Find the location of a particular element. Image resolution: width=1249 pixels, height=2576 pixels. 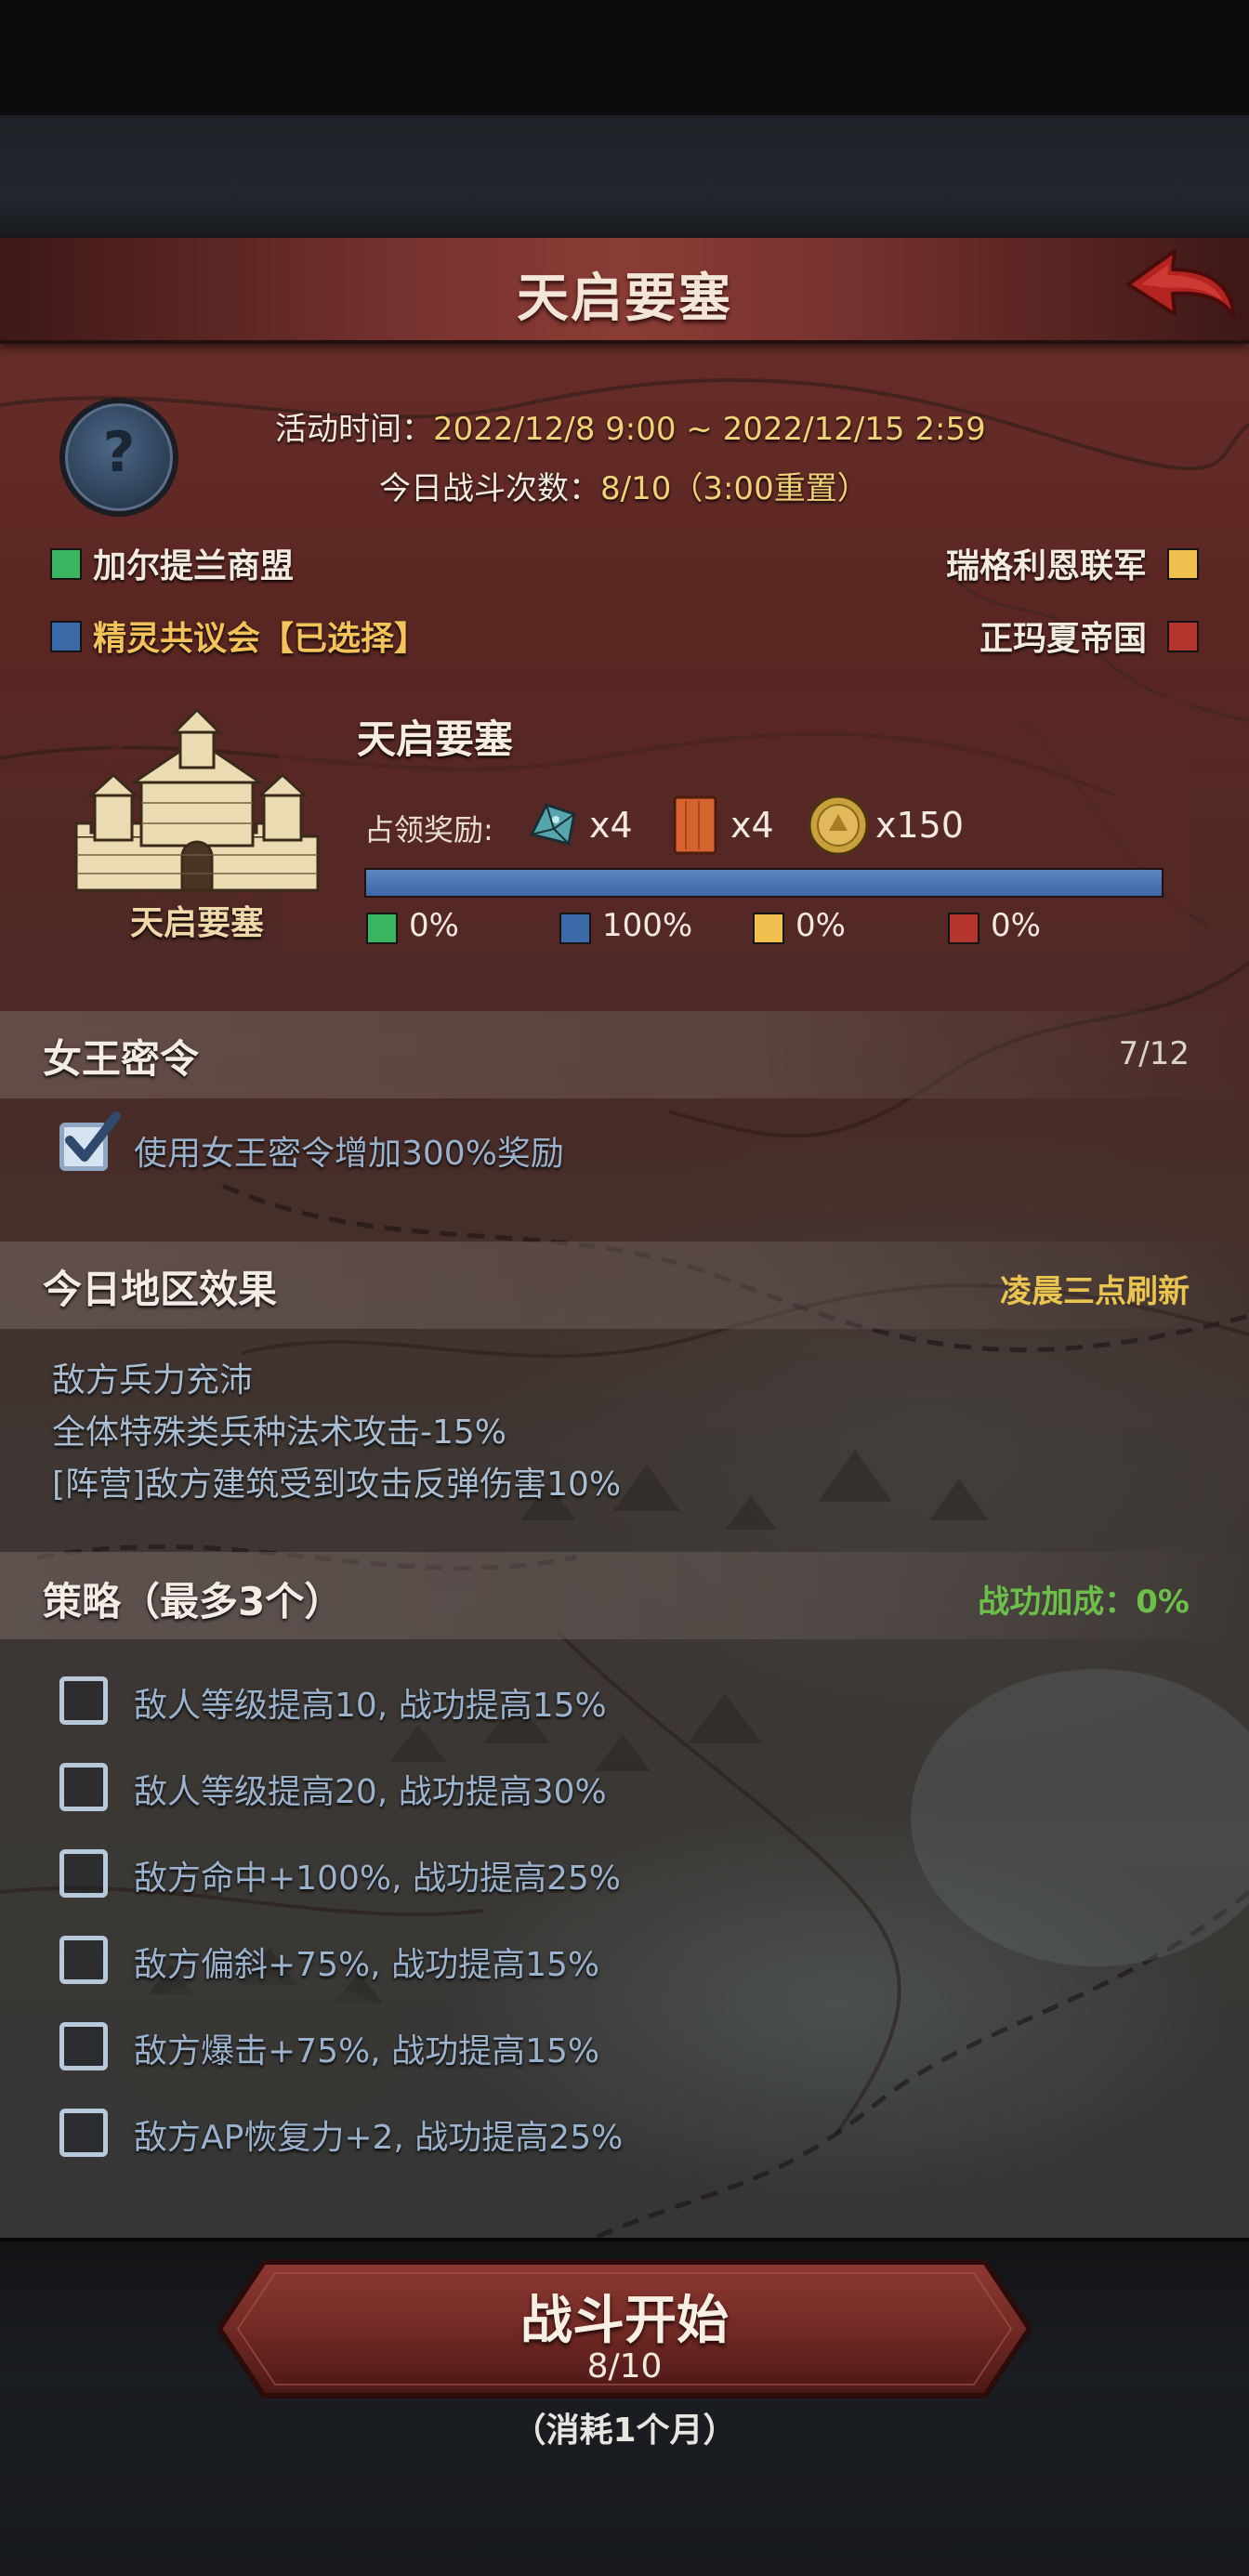

strategy-section-title: 策略（最多3个） is located at coordinates (193, 1601).